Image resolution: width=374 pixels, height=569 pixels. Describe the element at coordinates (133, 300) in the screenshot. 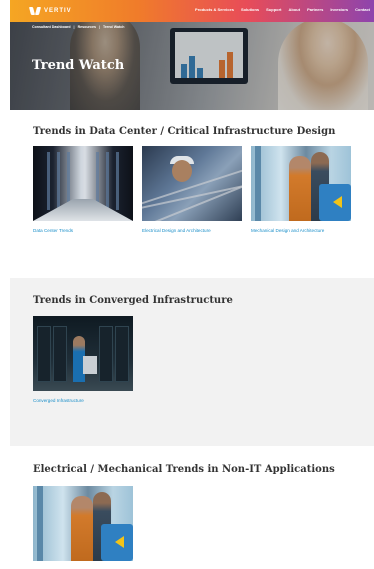

I see `section-title: Trends in Converged Infrastructure` at that location.